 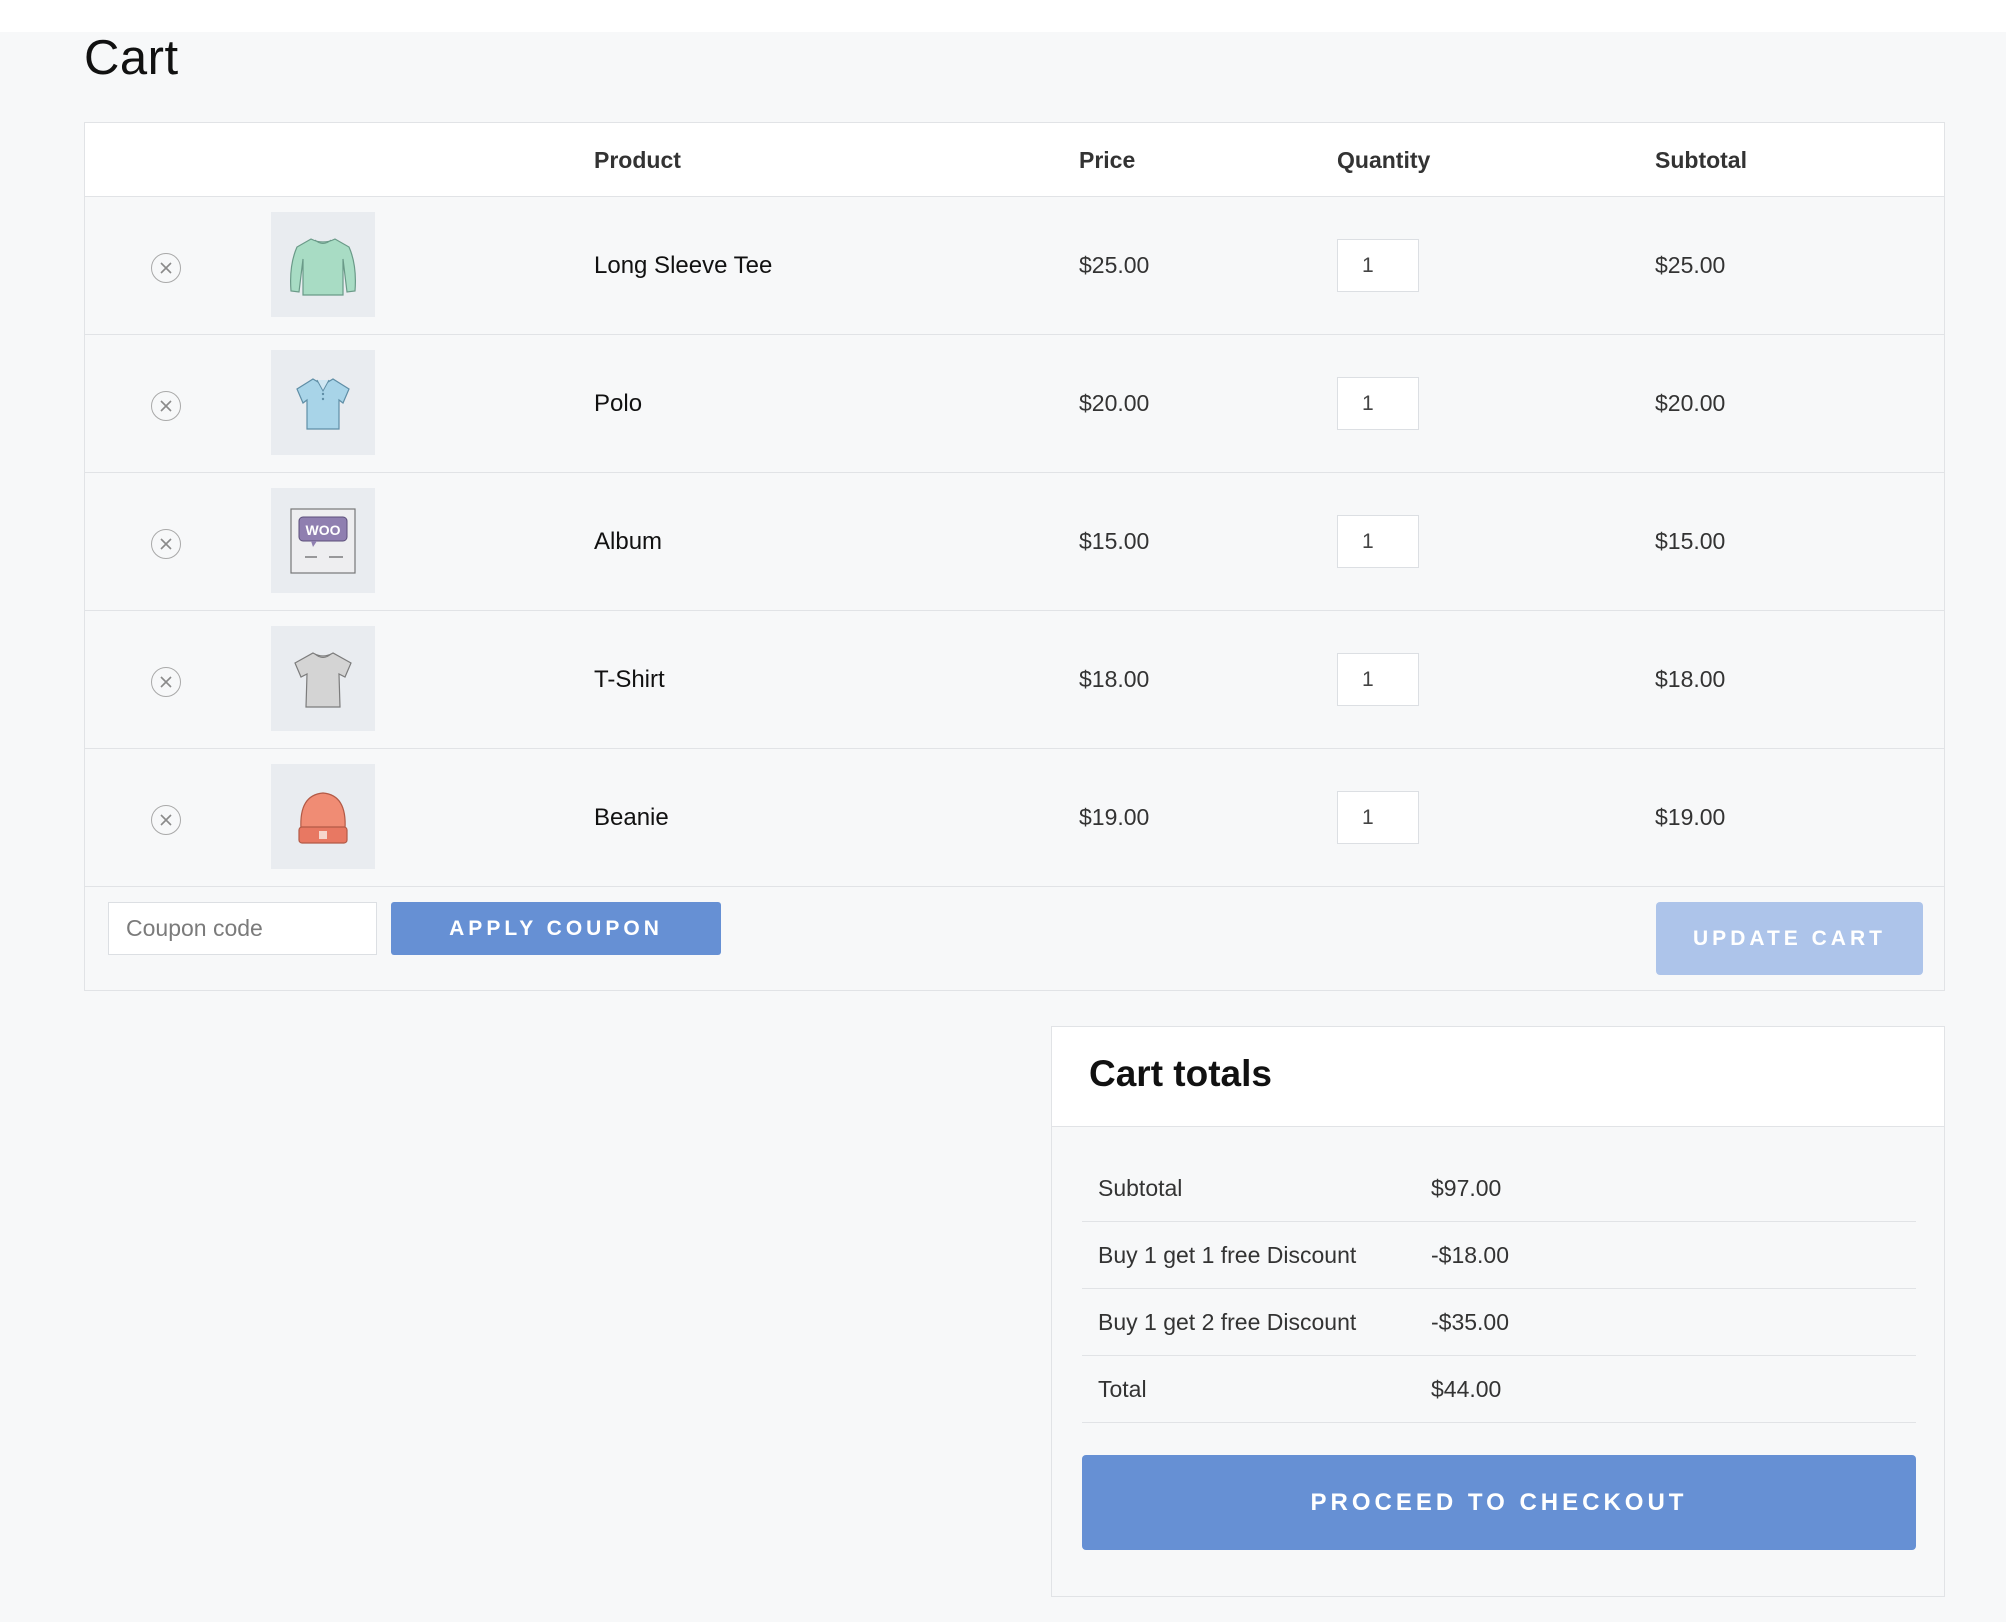 What do you see at coordinates (683, 266) in the screenshot?
I see `product-name-link: Long Sleeve Tee` at bounding box center [683, 266].